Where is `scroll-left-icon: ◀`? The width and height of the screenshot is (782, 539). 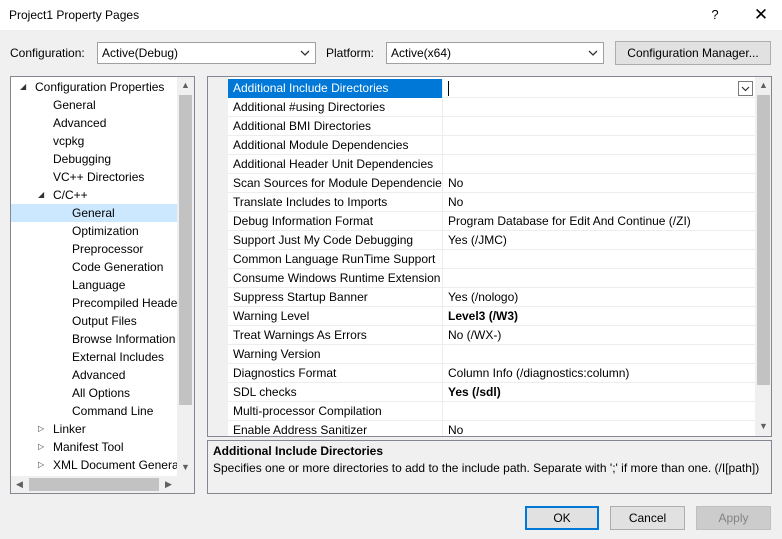 scroll-left-icon: ◀ is located at coordinates (19, 484).